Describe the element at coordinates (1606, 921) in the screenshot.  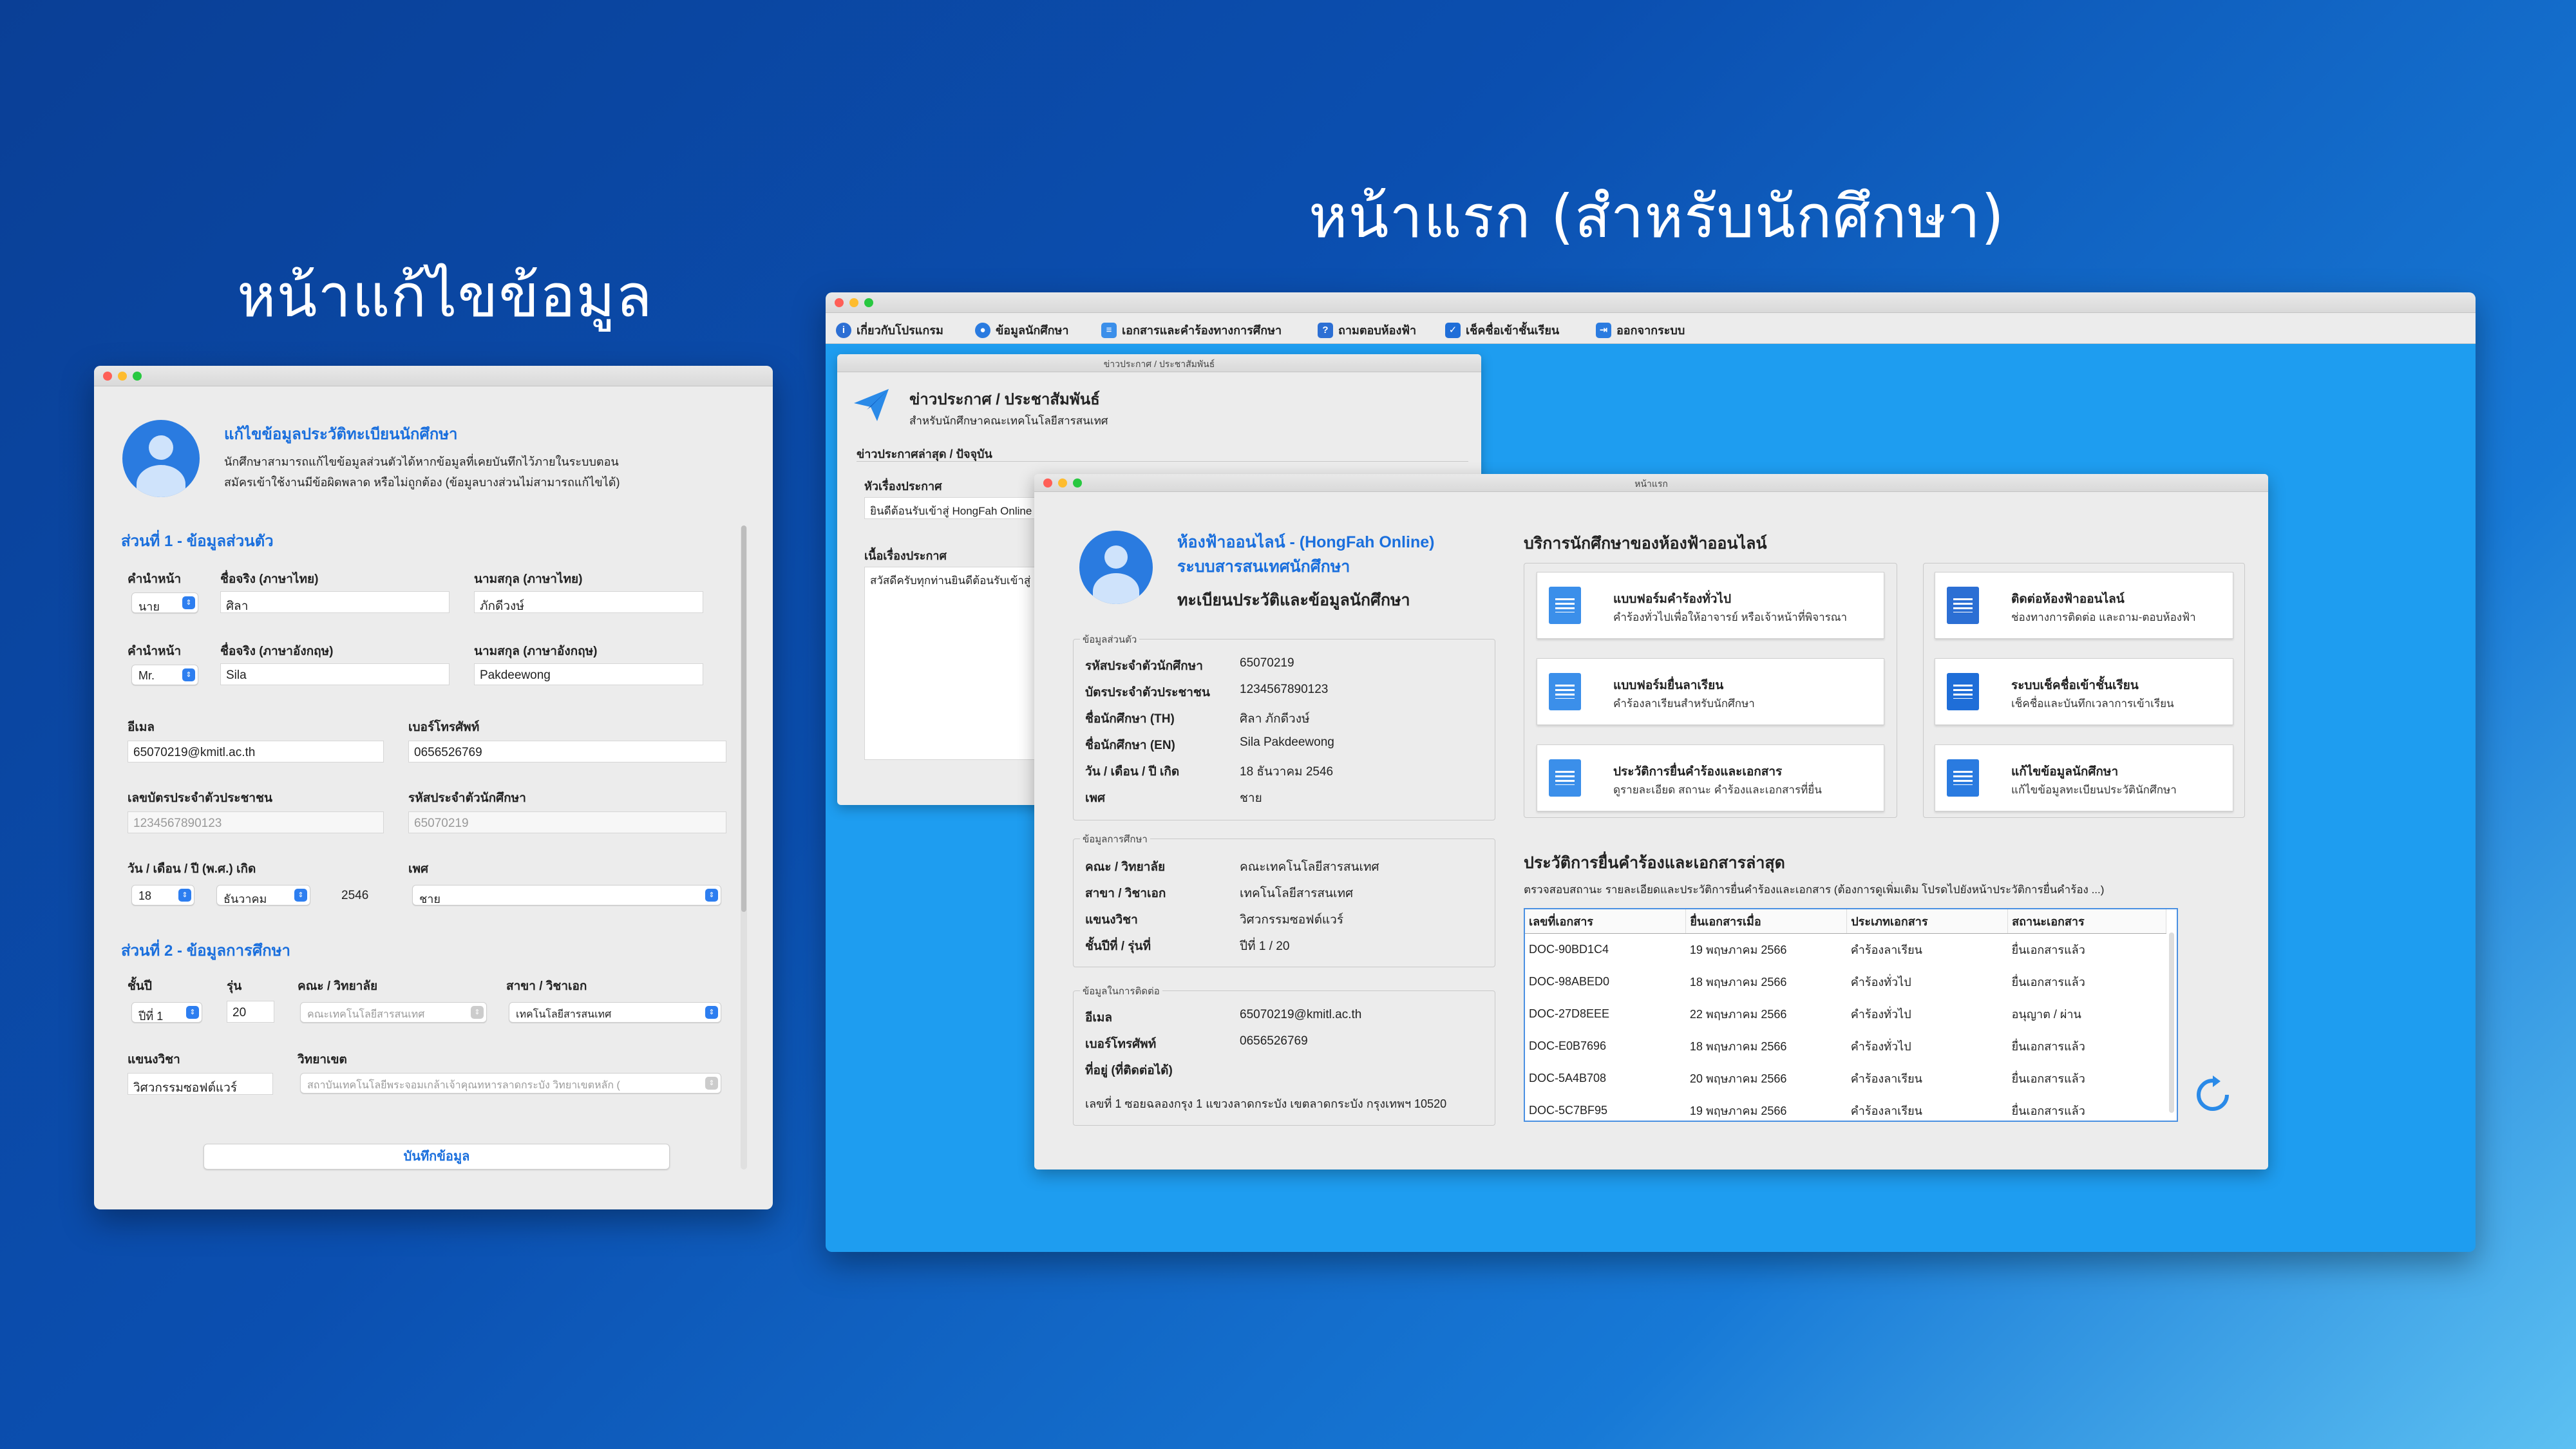
I see `column-header: เลขที่เอกสาร` at that location.